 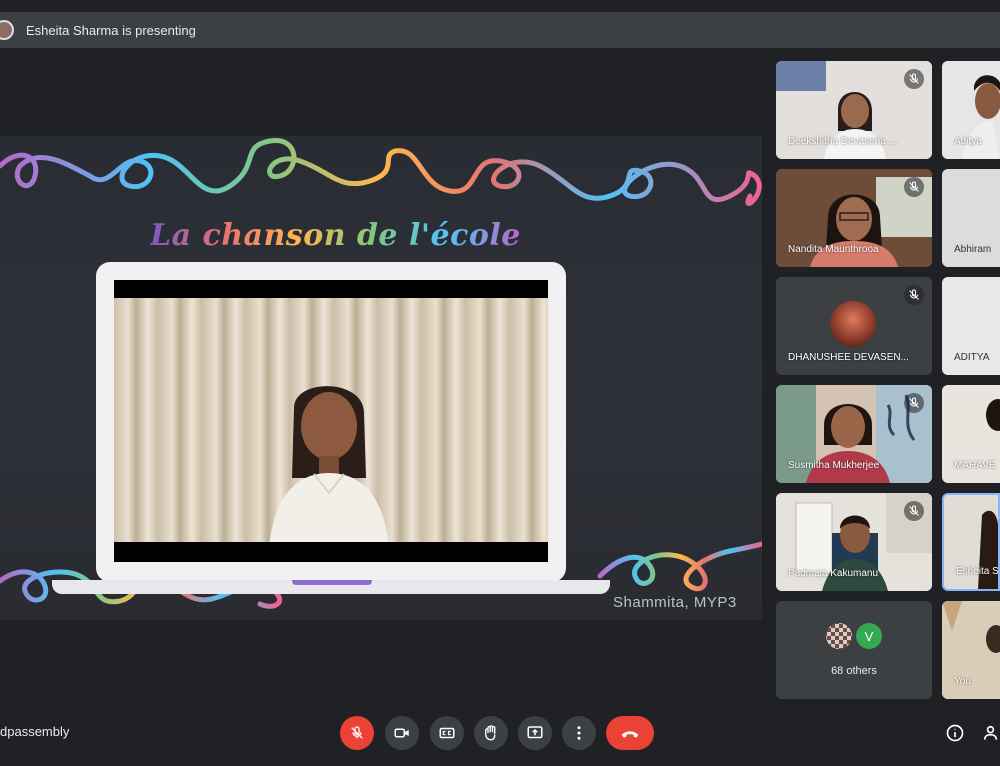 I want to click on presenting-banner: Esheita Sharma is presenting, so click(x=500, y=30).